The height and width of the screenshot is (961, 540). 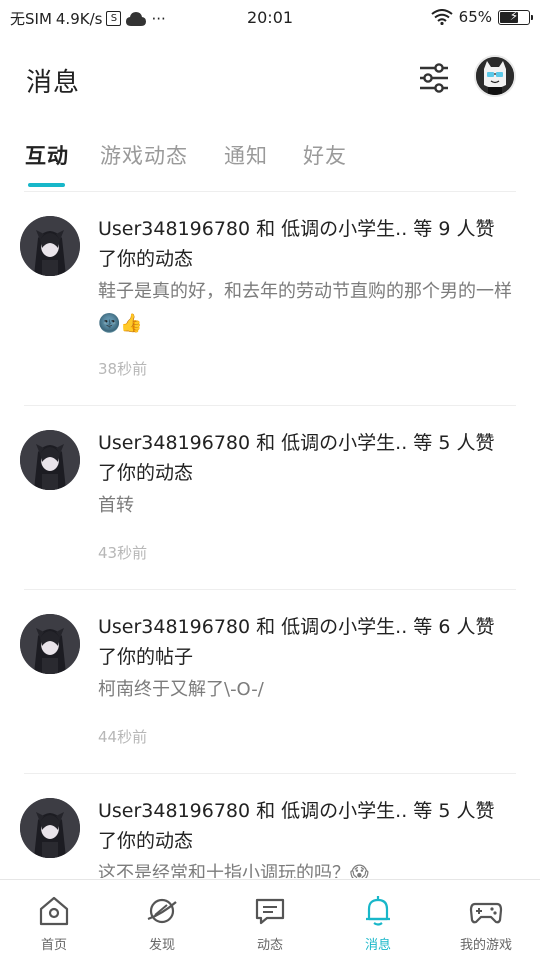 I want to click on filter-settings-button, so click(x=434, y=78).